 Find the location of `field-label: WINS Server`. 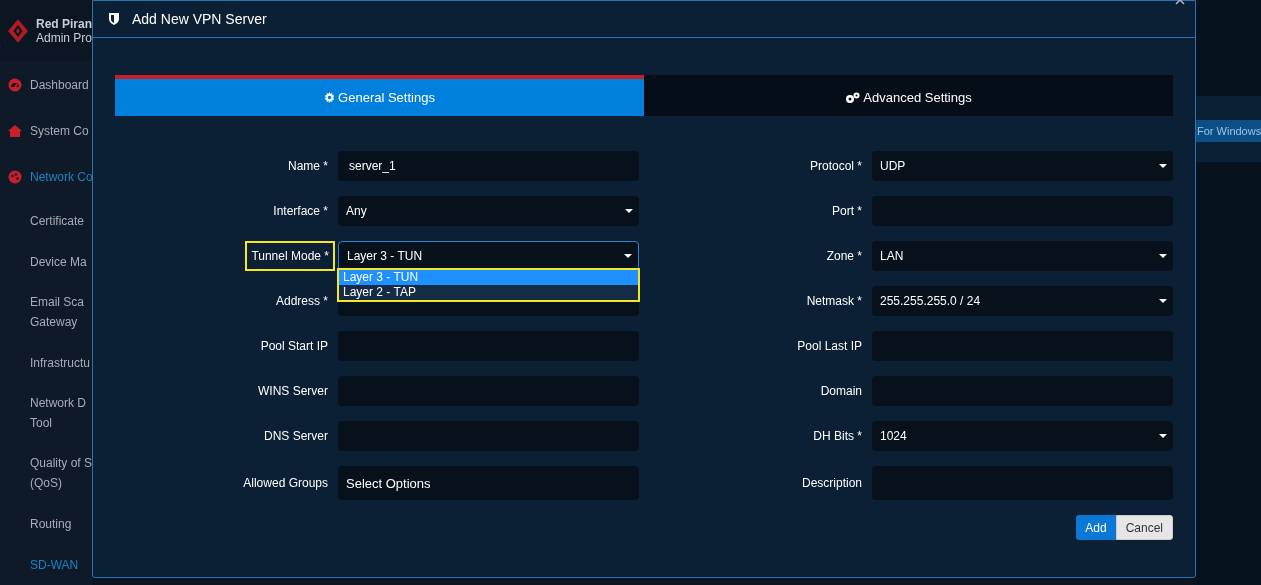

field-label: WINS Server is located at coordinates (292, 391).